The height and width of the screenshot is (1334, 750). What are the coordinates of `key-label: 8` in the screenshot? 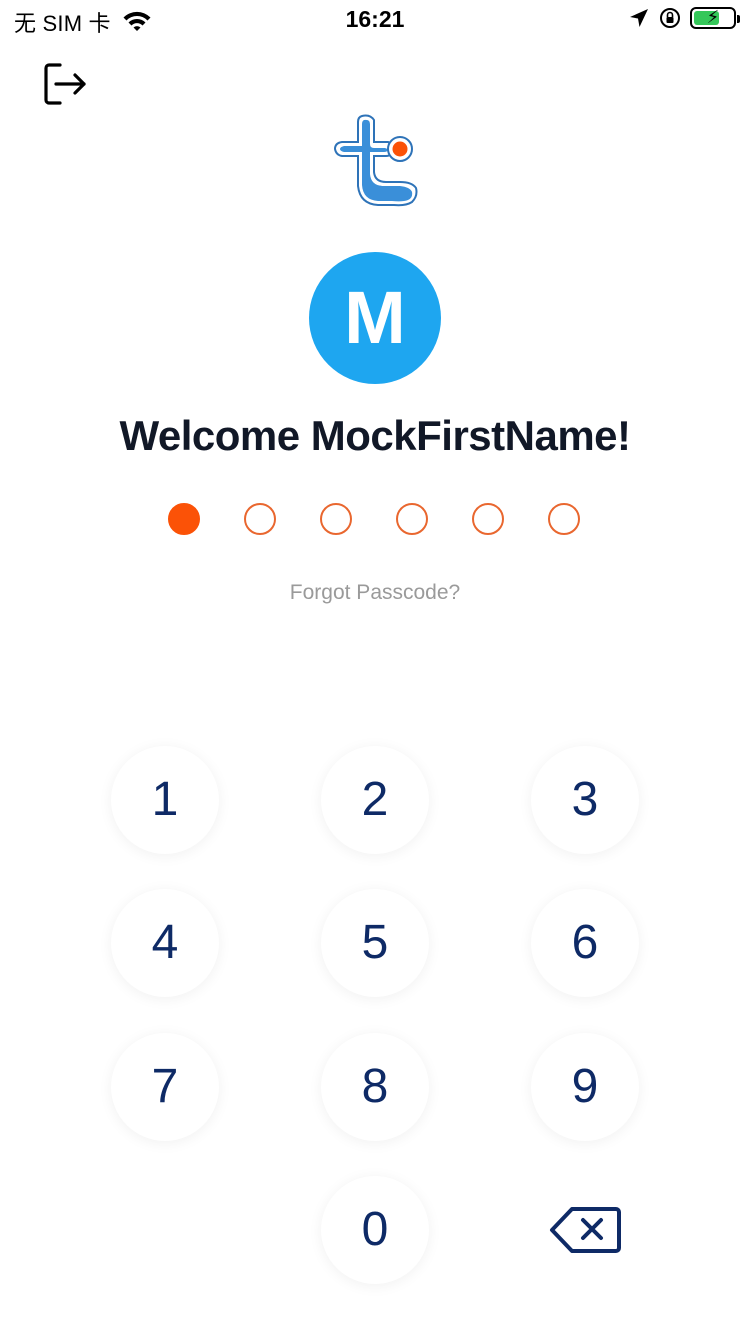 It's located at (375, 1086).